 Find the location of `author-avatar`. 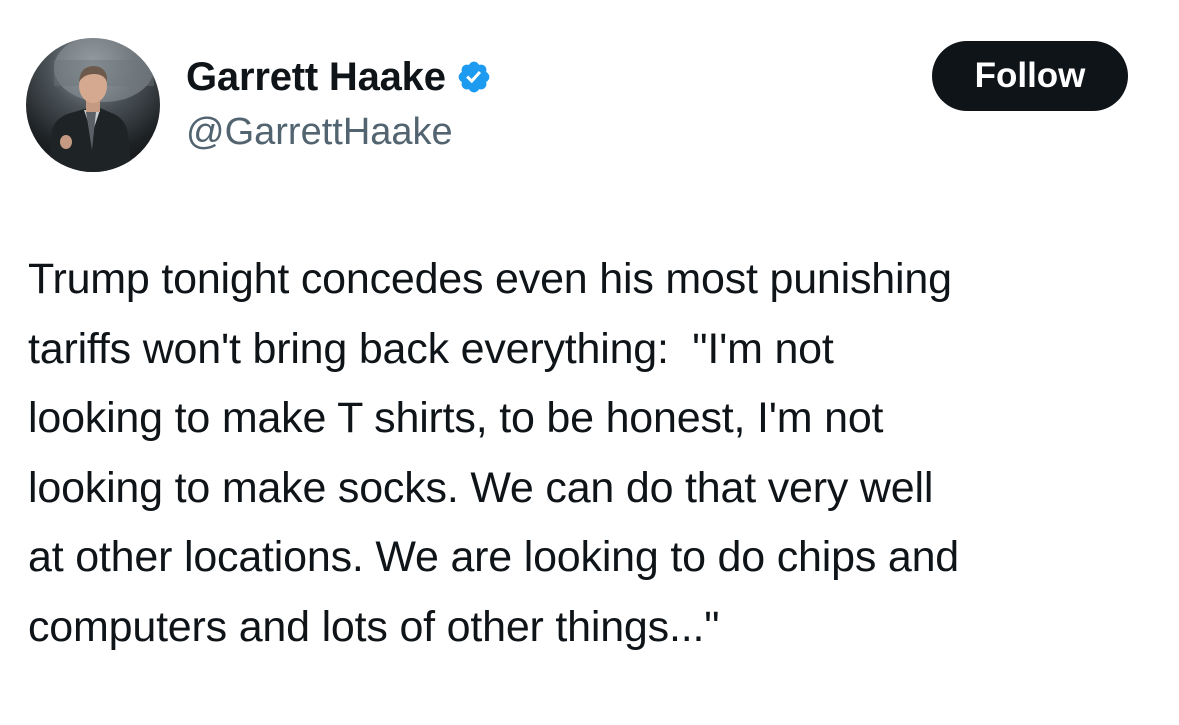

author-avatar is located at coordinates (93, 105).